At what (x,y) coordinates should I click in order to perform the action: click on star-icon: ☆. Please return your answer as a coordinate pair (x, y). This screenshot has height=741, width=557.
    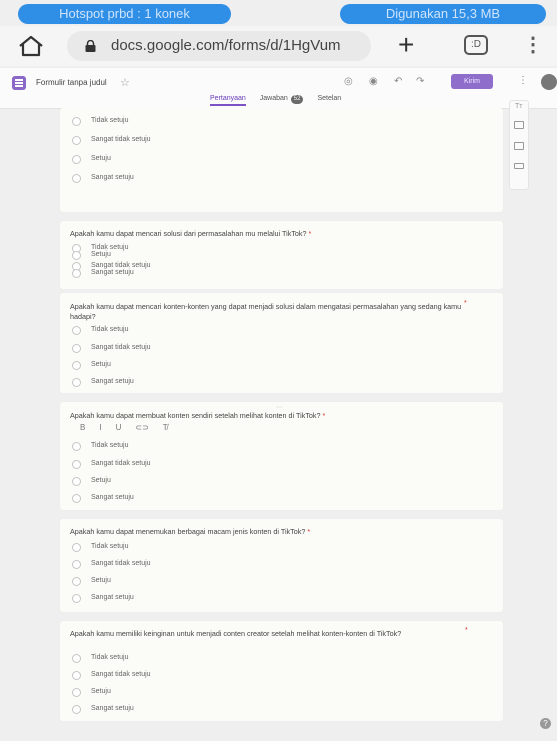
    Looking at the image, I should click on (125, 82).